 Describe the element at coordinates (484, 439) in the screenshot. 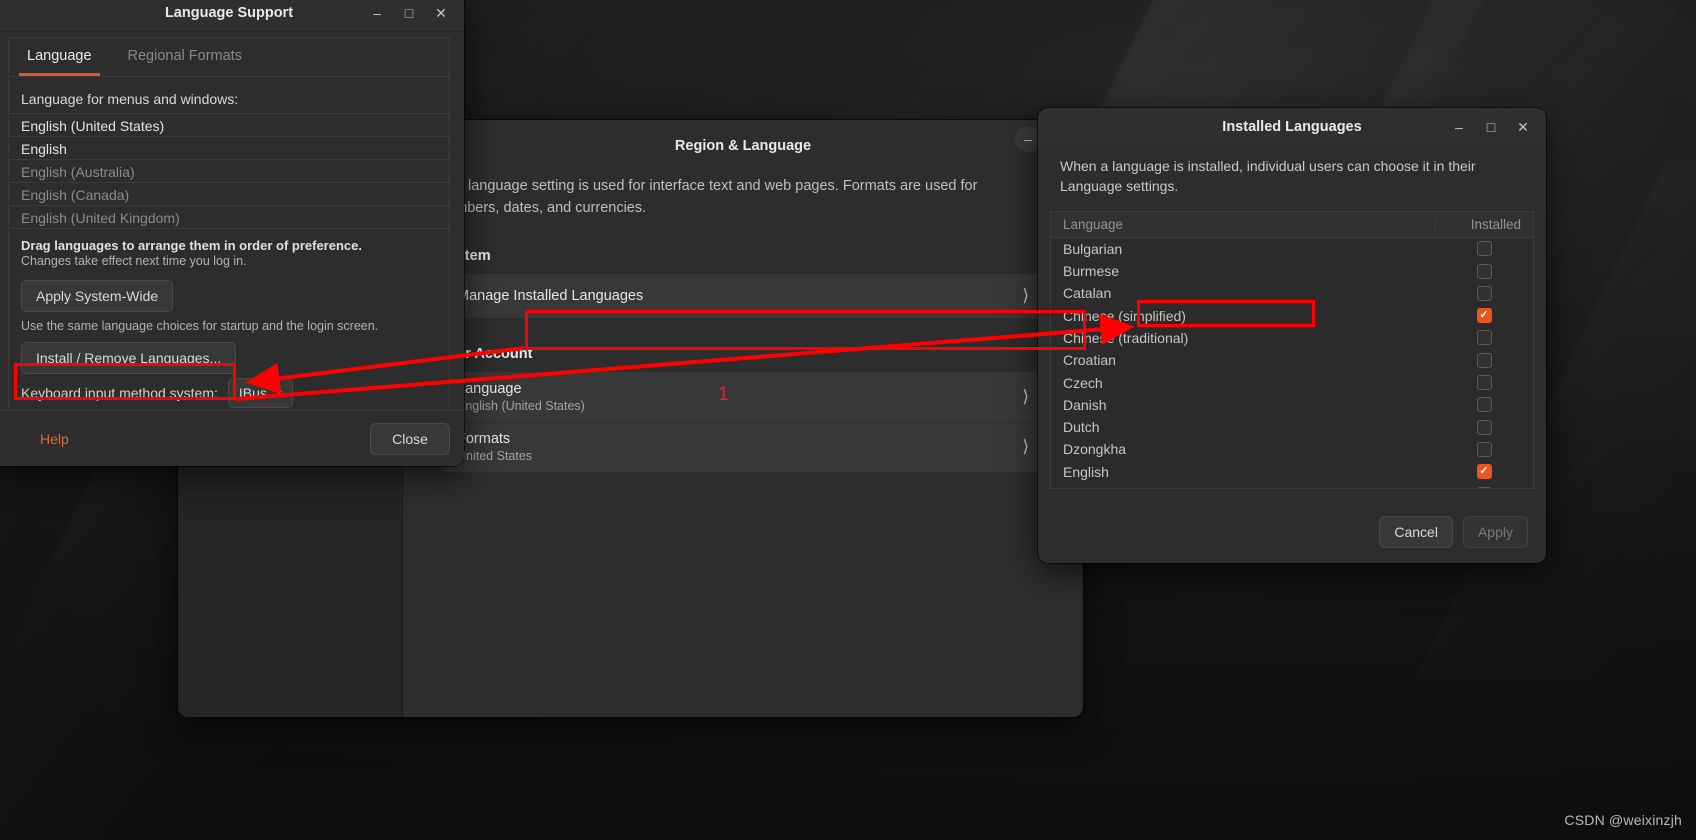

I see `row-title: Formats` at that location.